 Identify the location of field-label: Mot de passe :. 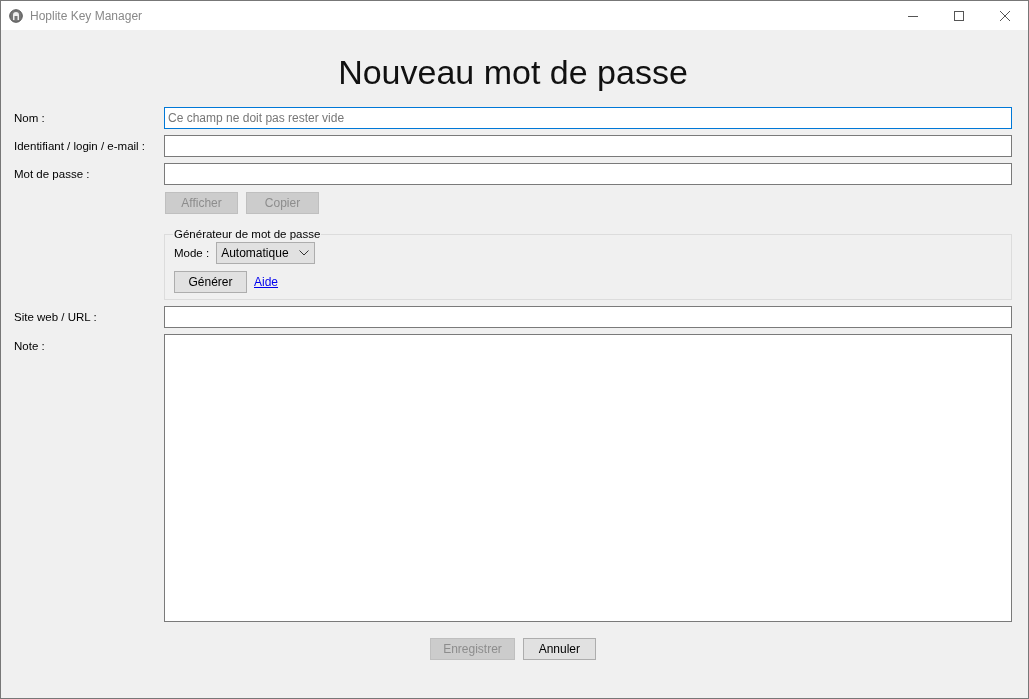
(52, 174).